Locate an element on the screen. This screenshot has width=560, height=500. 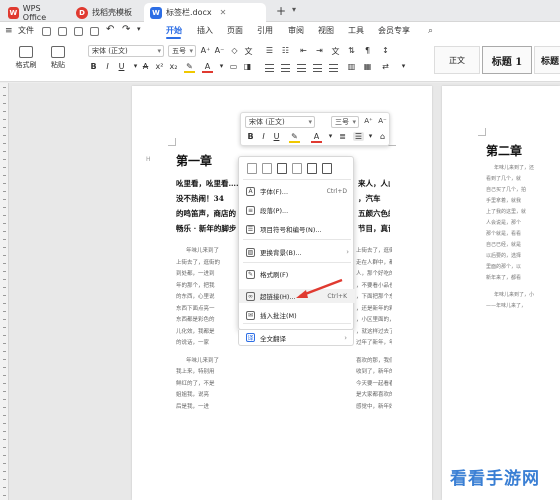
arrow-head is located at coordinates (302, 294).